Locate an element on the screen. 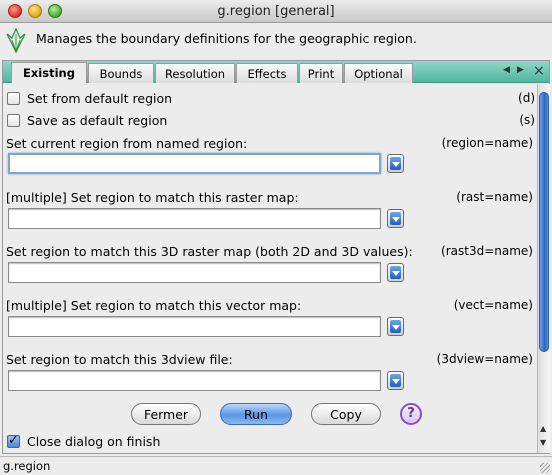 The height and width of the screenshot is (475, 552). named-region-select-button is located at coordinates (395, 163).